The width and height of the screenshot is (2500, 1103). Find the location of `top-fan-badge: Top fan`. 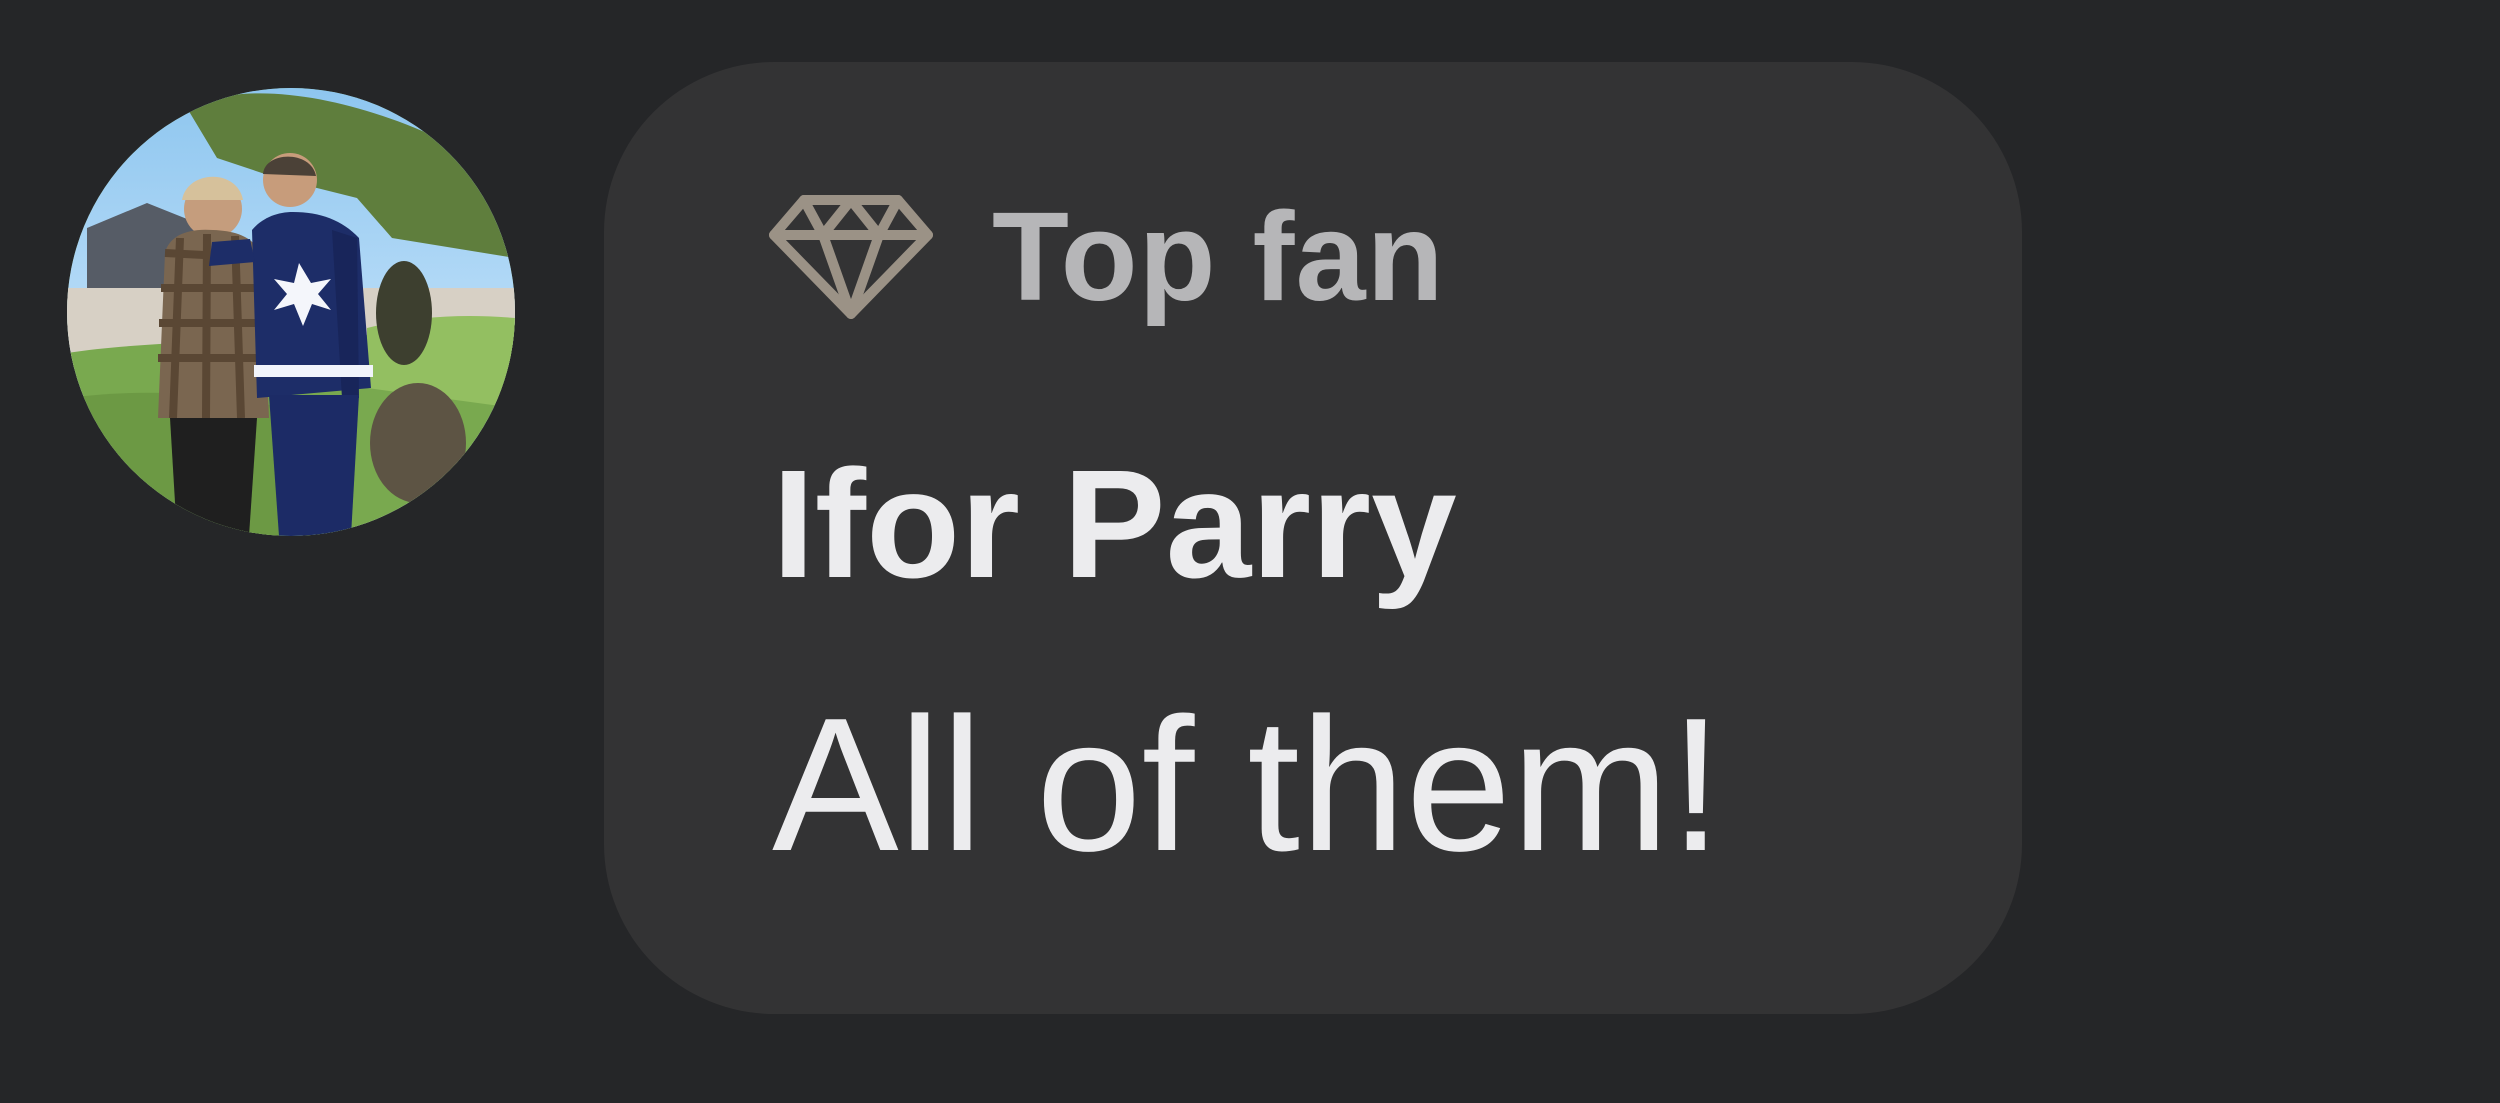

top-fan-badge: Top fan is located at coordinates (1105, 257).